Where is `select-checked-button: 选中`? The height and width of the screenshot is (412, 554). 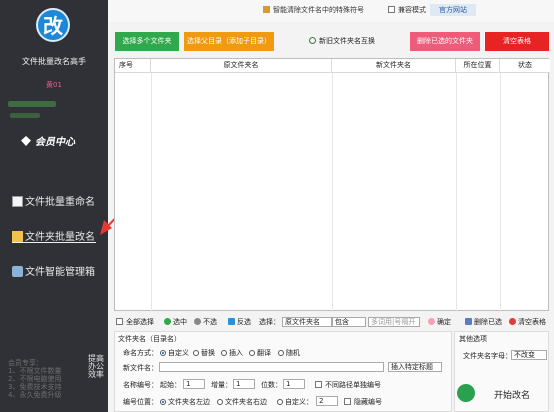 select-checked-button: 选中 is located at coordinates (175, 322).